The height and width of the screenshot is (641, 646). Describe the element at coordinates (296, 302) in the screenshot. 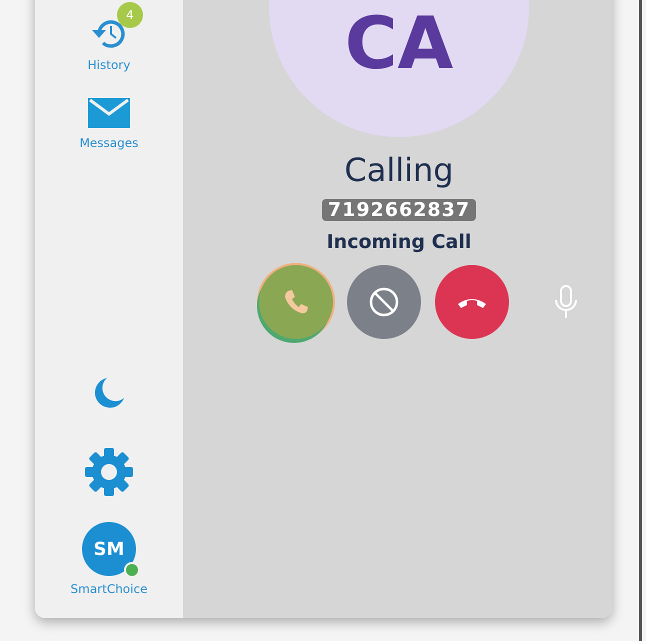

I see `answer-button` at that location.